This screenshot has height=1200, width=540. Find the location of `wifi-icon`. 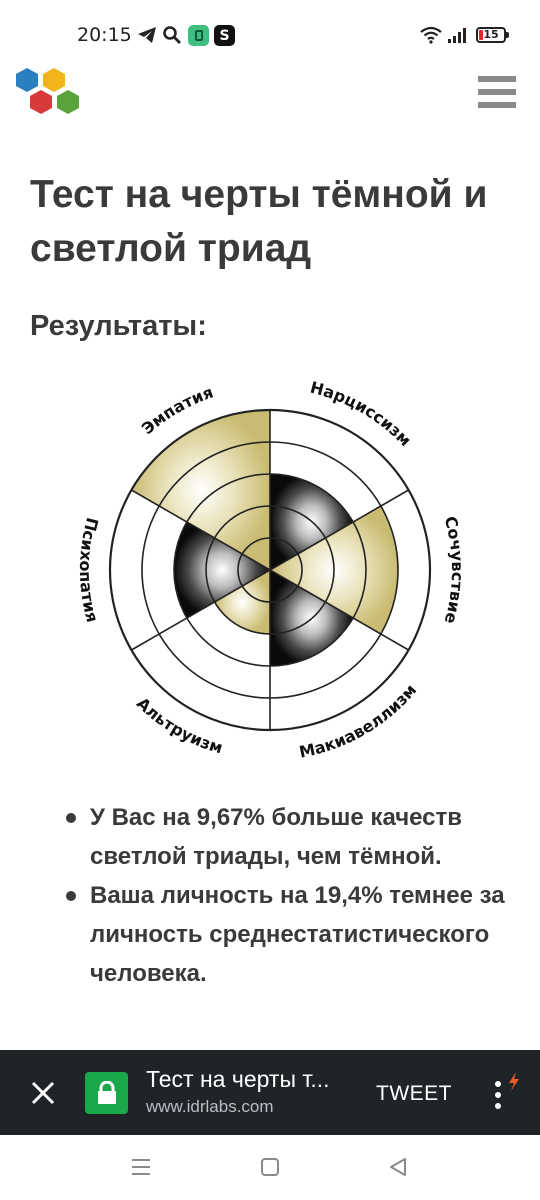

wifi-icon is located at coordinates (431, 35).